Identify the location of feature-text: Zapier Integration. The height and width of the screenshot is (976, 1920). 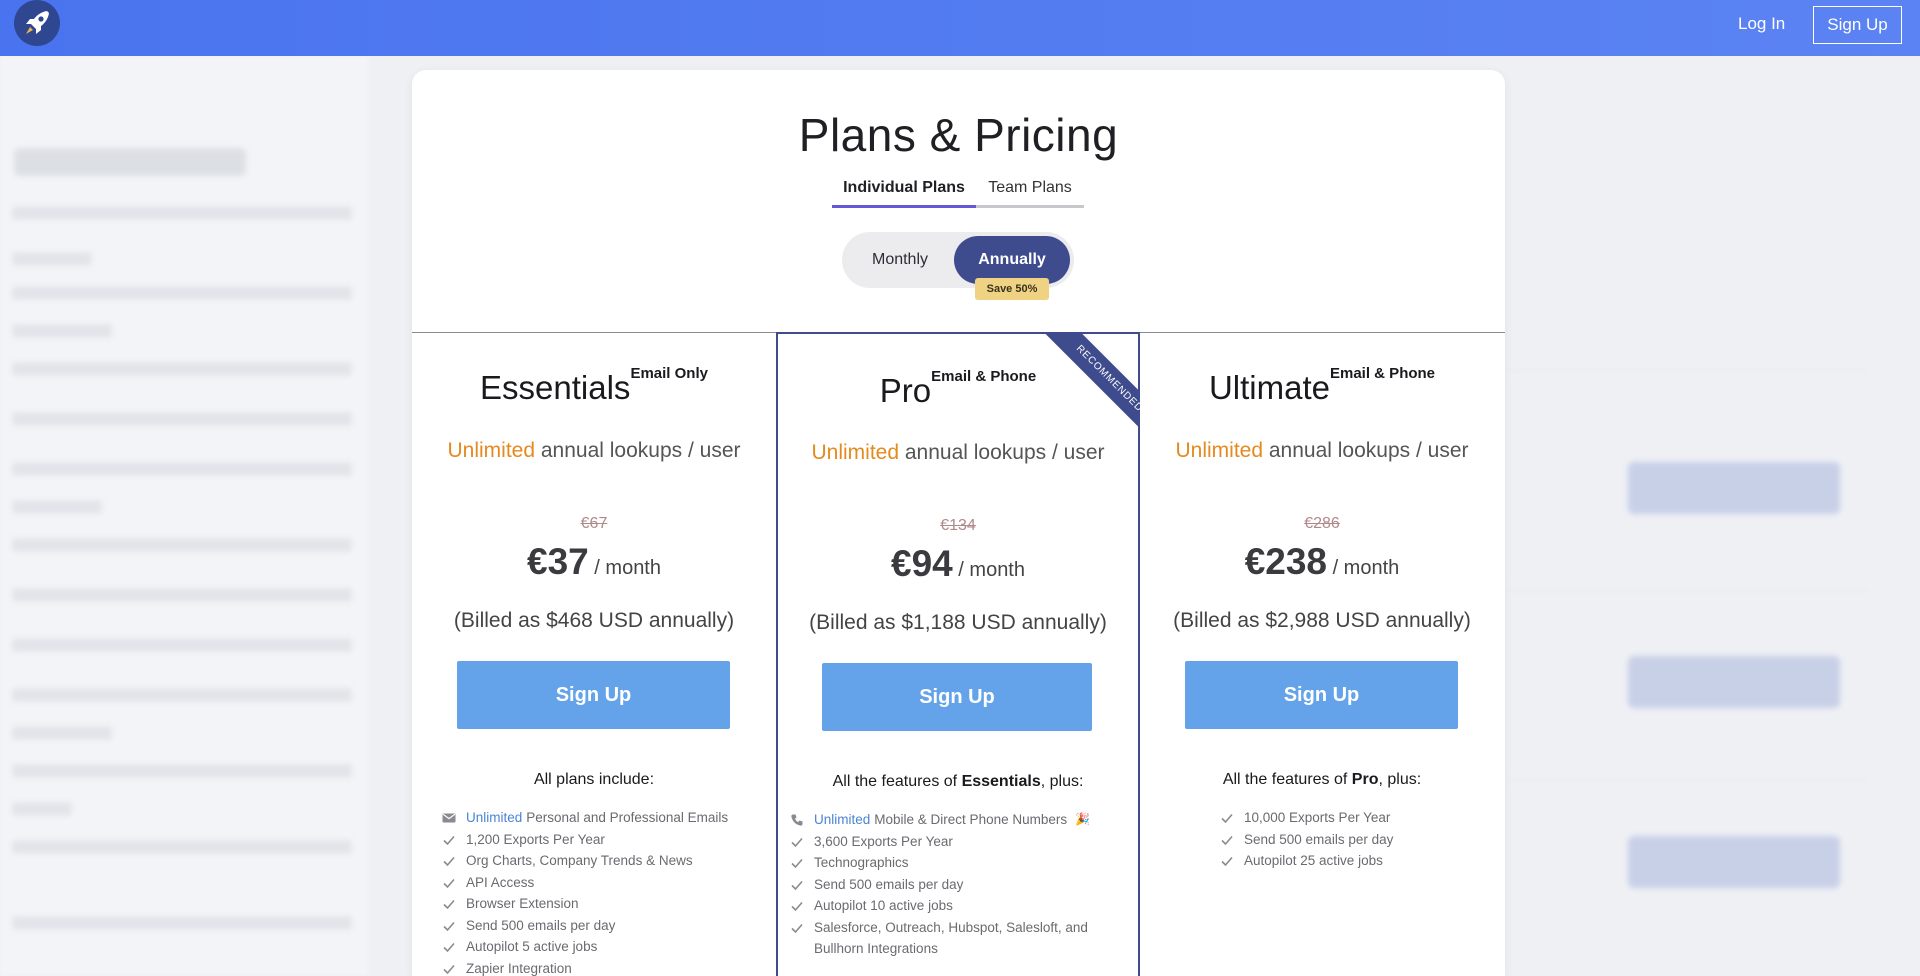
(519, 968).